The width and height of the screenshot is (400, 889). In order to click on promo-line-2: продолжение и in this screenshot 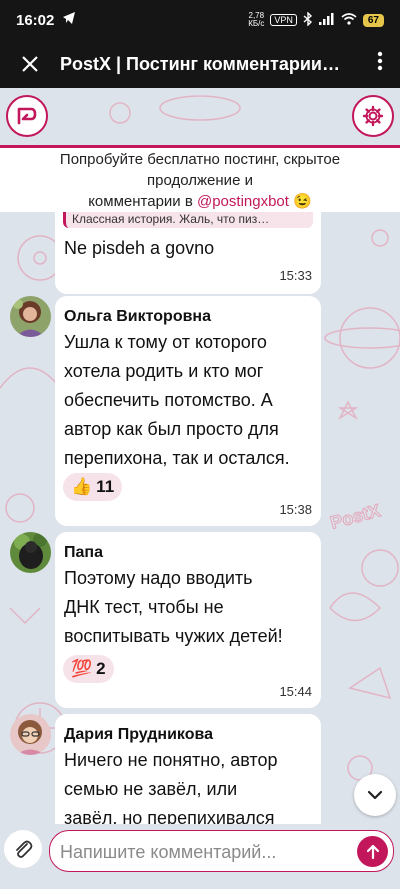, I will do `click(200, 180)`.